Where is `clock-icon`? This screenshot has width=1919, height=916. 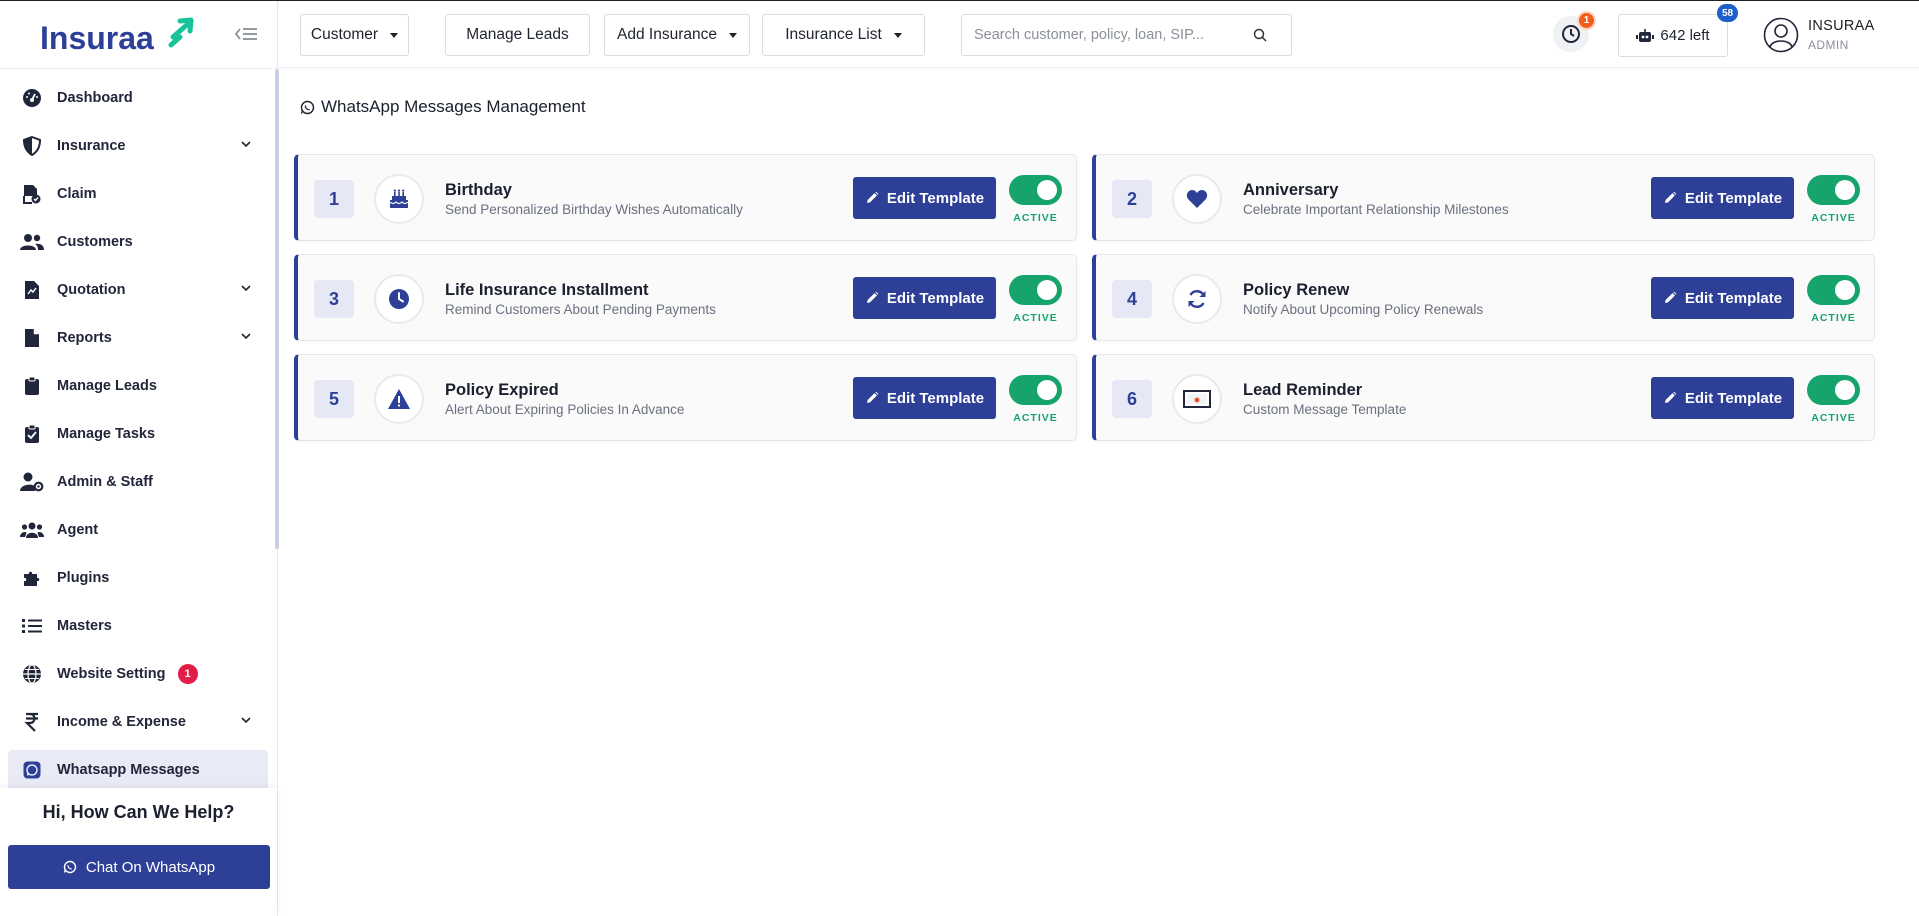 clock-icon is located at coordinates (1571, 34).